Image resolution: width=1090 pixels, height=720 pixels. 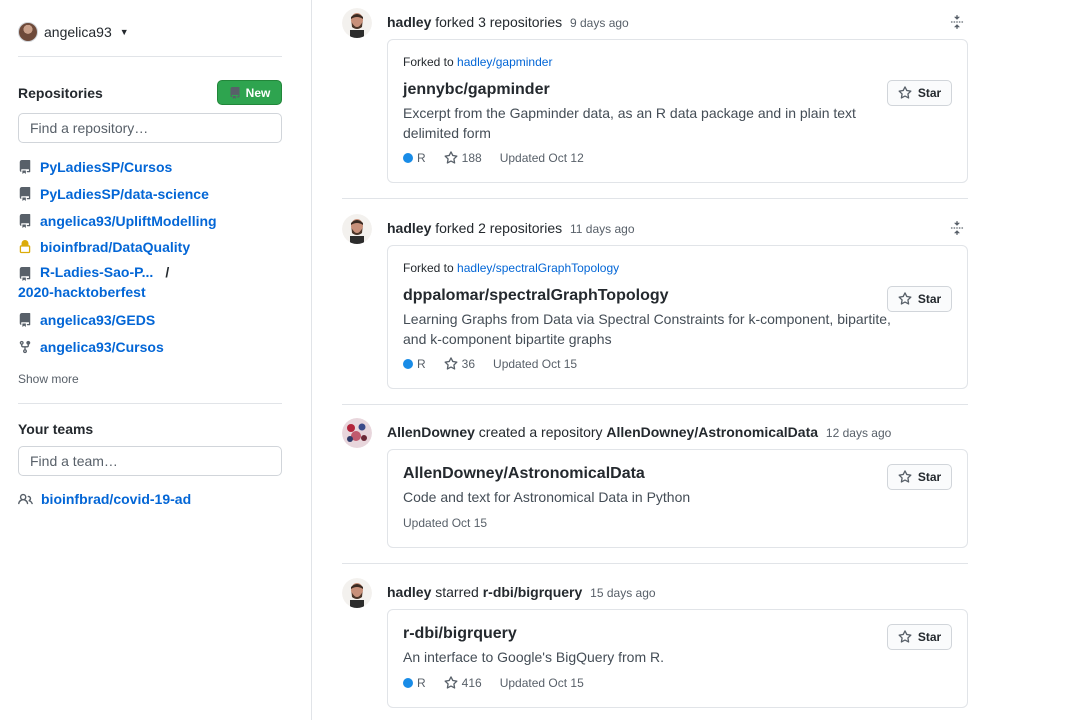 What do you see at coordinates (490, 364) in the screenshot?
I see `repo-meta: R 36 Updated Oct 15` at bounding box center [490, 364].